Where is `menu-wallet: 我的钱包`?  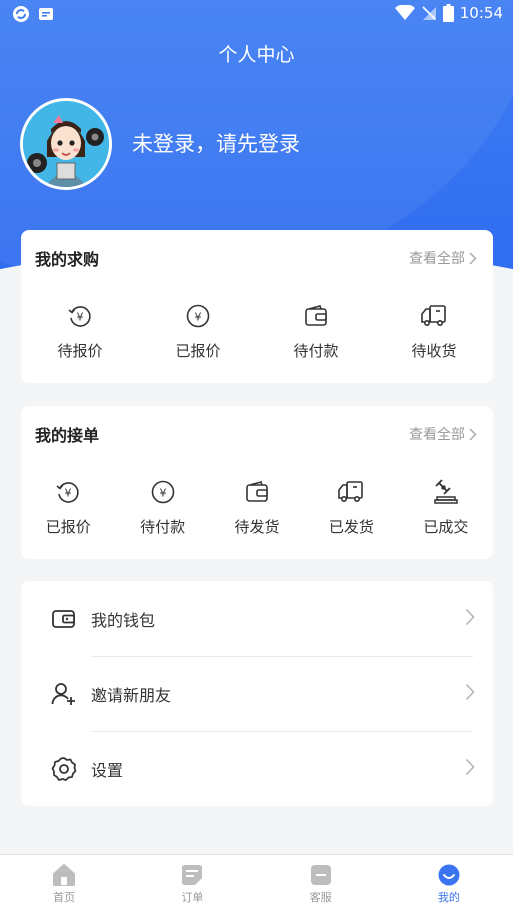 menu-wallet: 我的钱包 is located at coordinates (257, 618).